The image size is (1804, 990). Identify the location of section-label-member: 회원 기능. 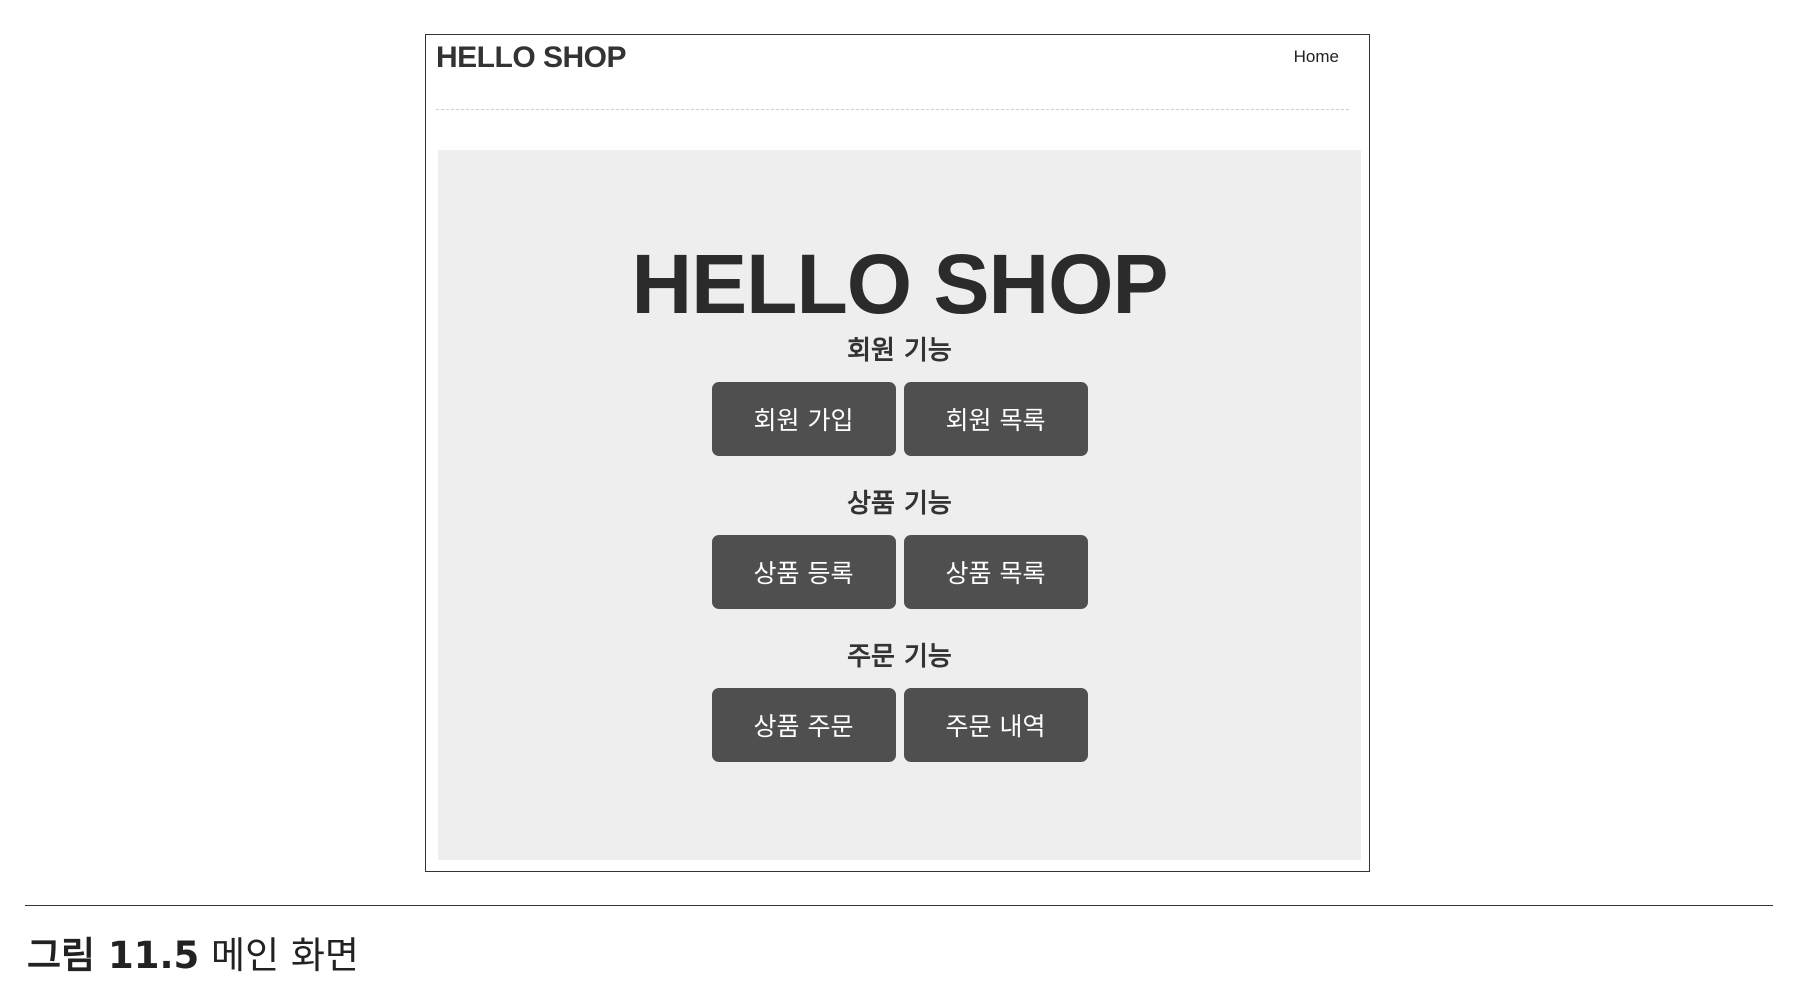
(899, 351).